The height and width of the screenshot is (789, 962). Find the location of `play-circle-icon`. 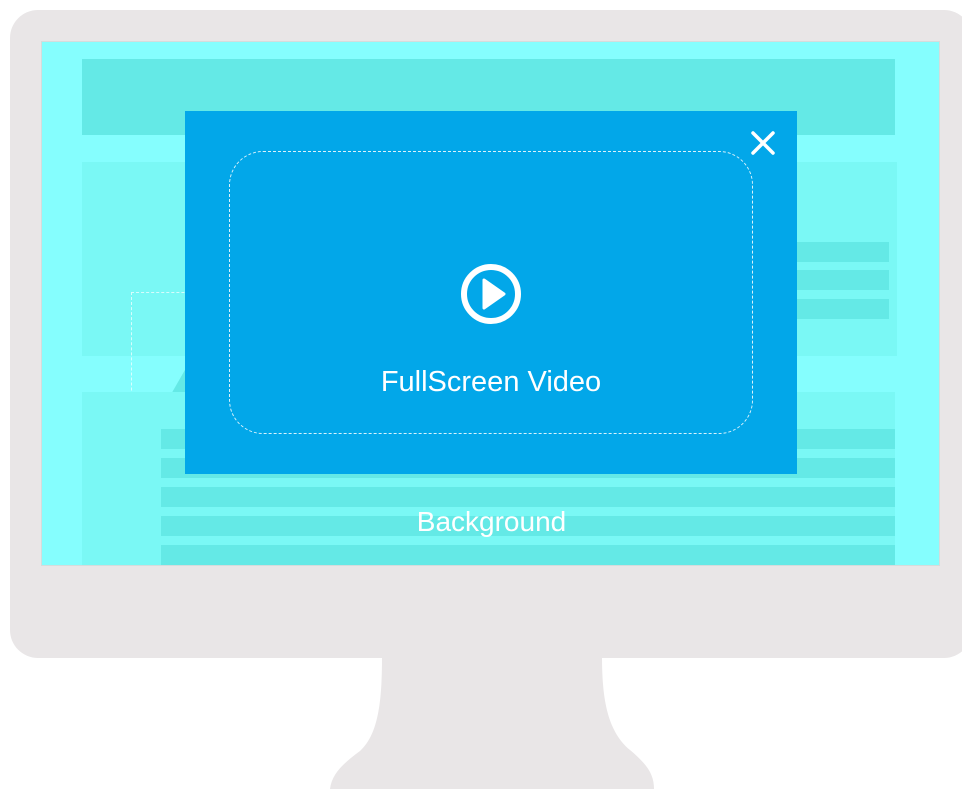

play-circle-icon is located at coordinates (491, 294).